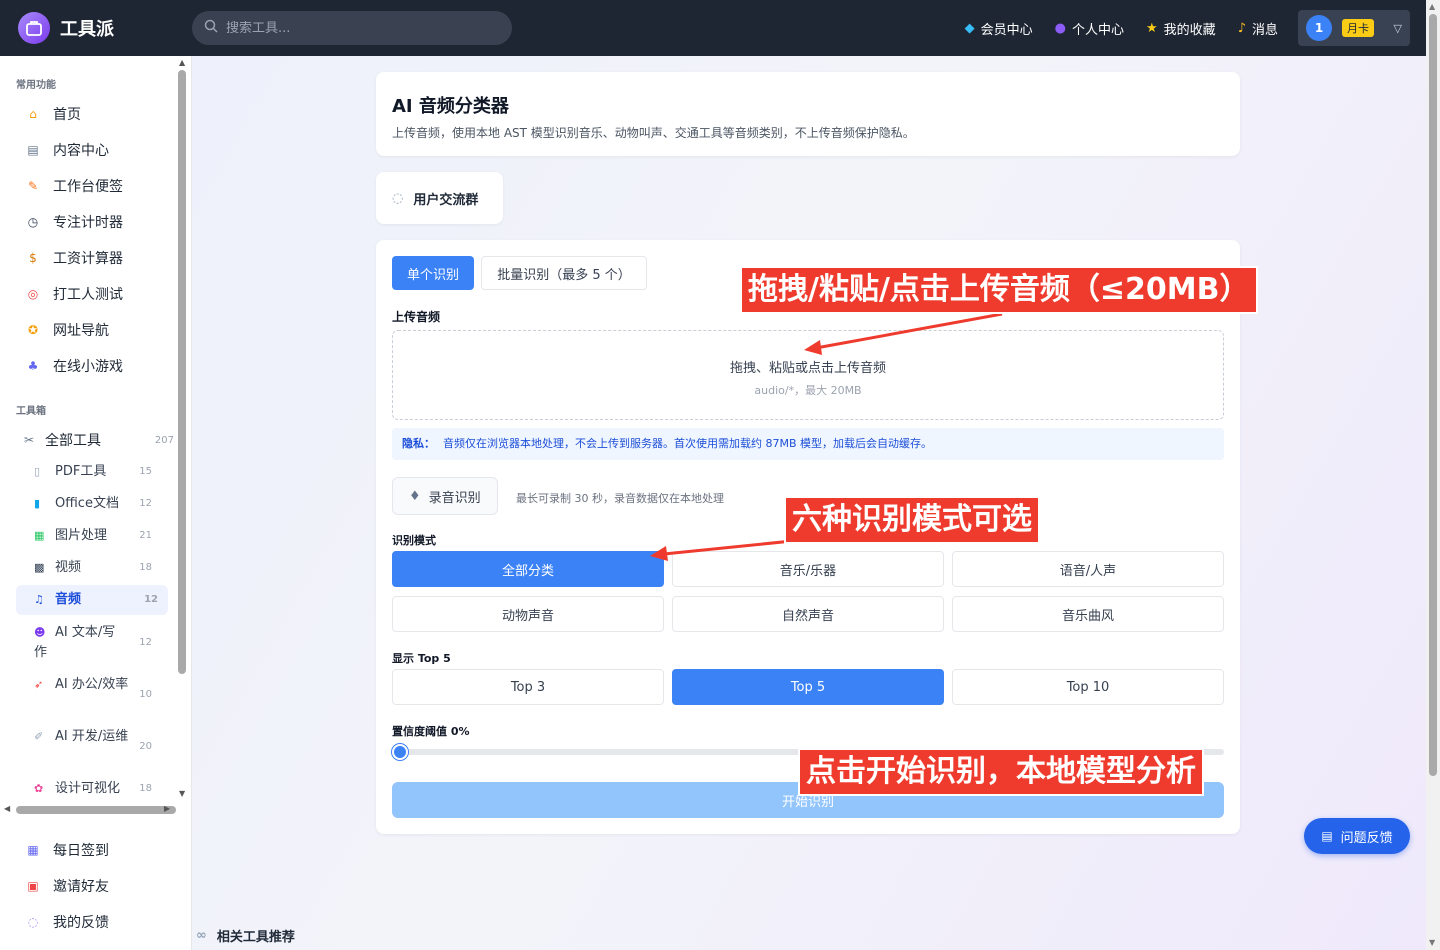  What do you see at coordinates (33, 922) in the screenshot?
I see `speech-bubble-icon: ◌` at bounding box center [33, 922].